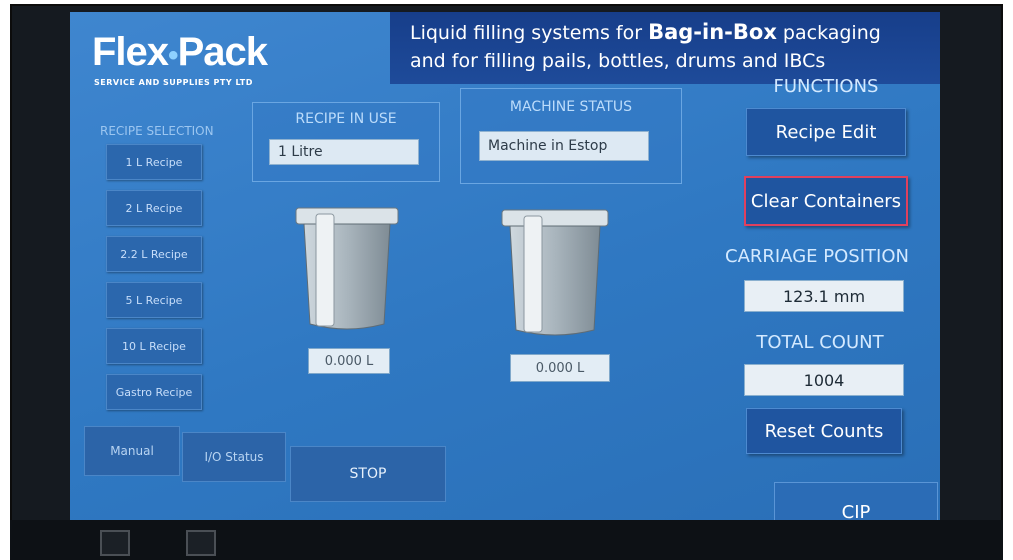 This screenshot has width=1013, height=560. I want to click on machine-status-title: MACHINE STATUS, so click(571, 107).